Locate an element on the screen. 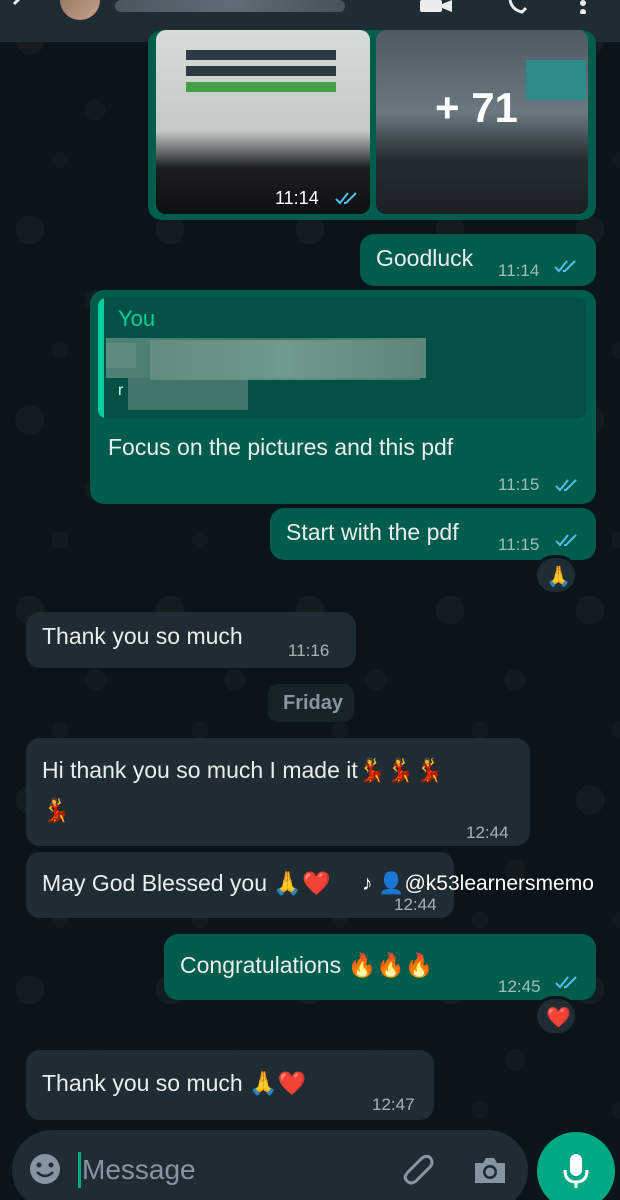 This screenshot has width=620, height=1200. incoming-message: Thank you so much 11:16 is located at coordinates (191, 640).